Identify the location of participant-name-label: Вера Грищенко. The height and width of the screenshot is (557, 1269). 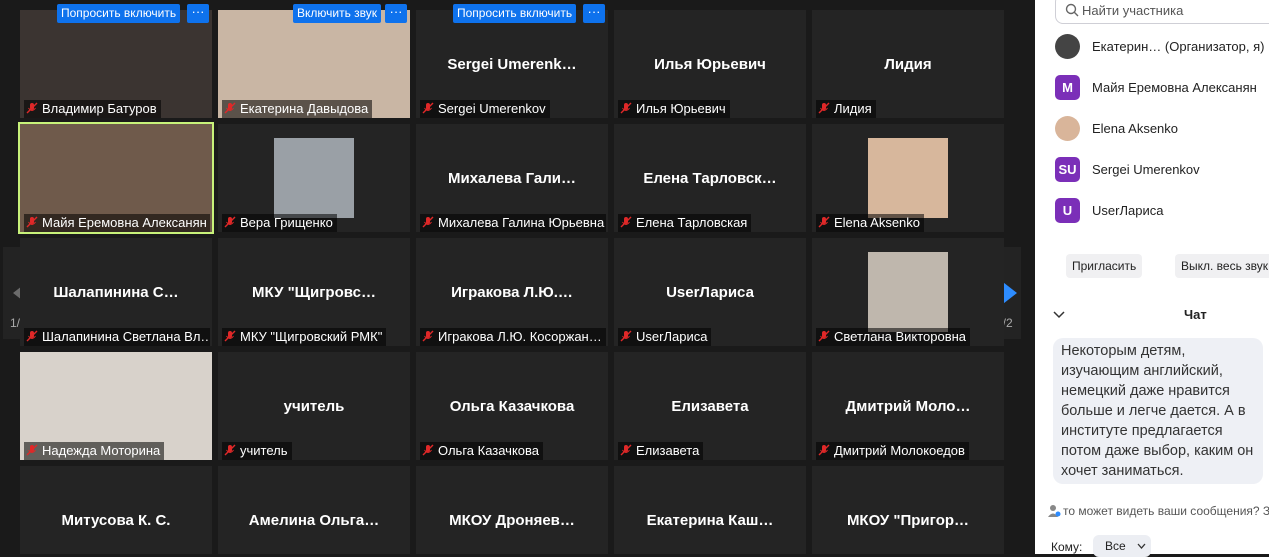
(279, 223).